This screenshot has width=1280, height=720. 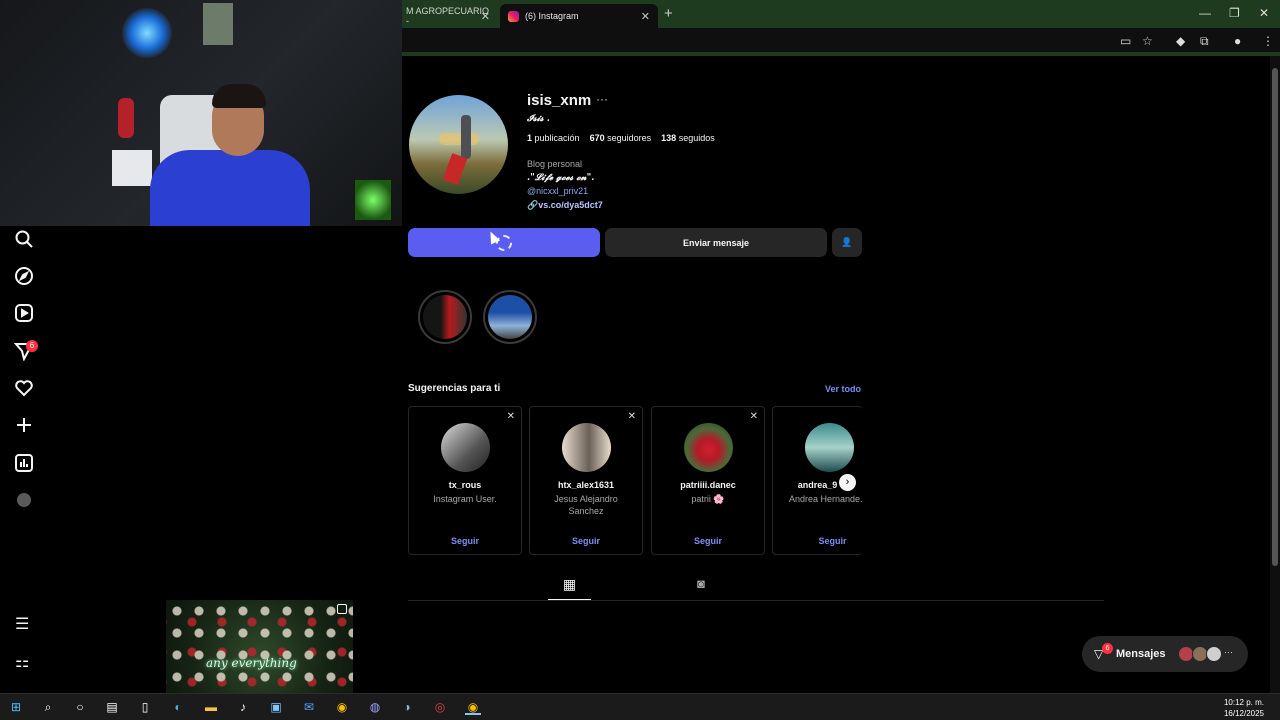 I want to click on mail-icon: ✉, so click(x=309, y=707).